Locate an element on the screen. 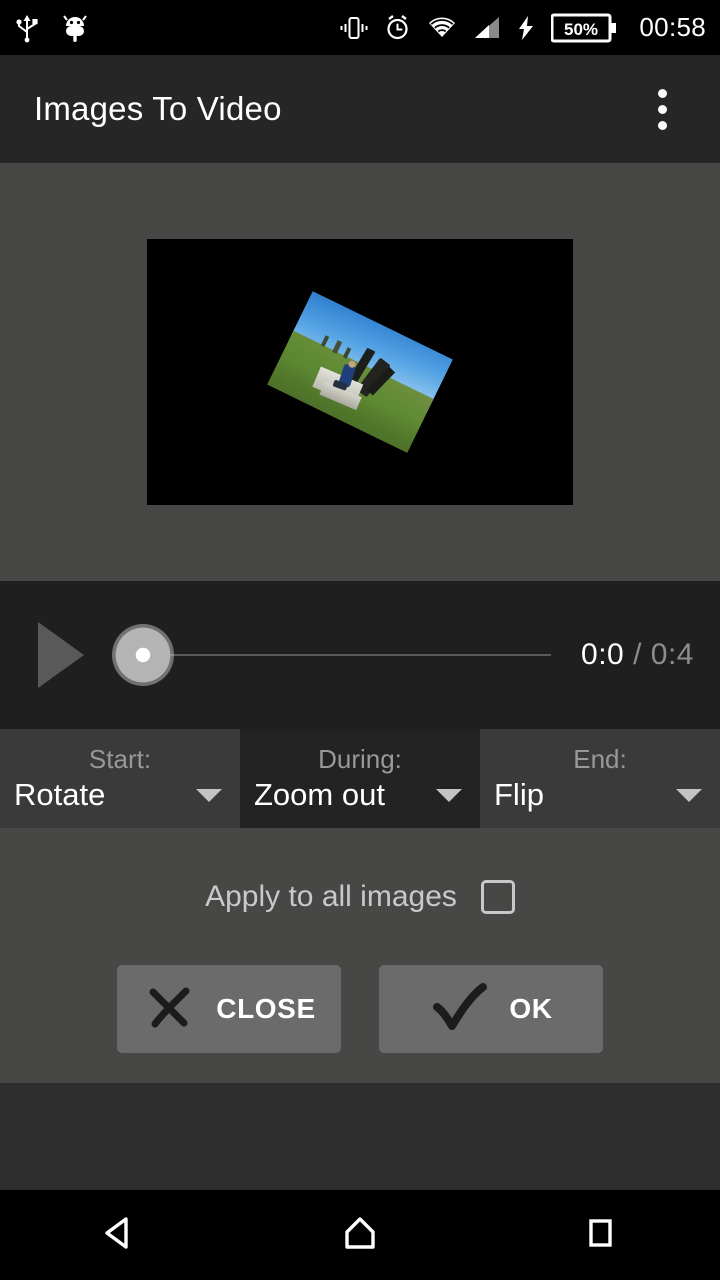  player-bar: 0:0 / 0:4 is located at coordinates (360, 655).